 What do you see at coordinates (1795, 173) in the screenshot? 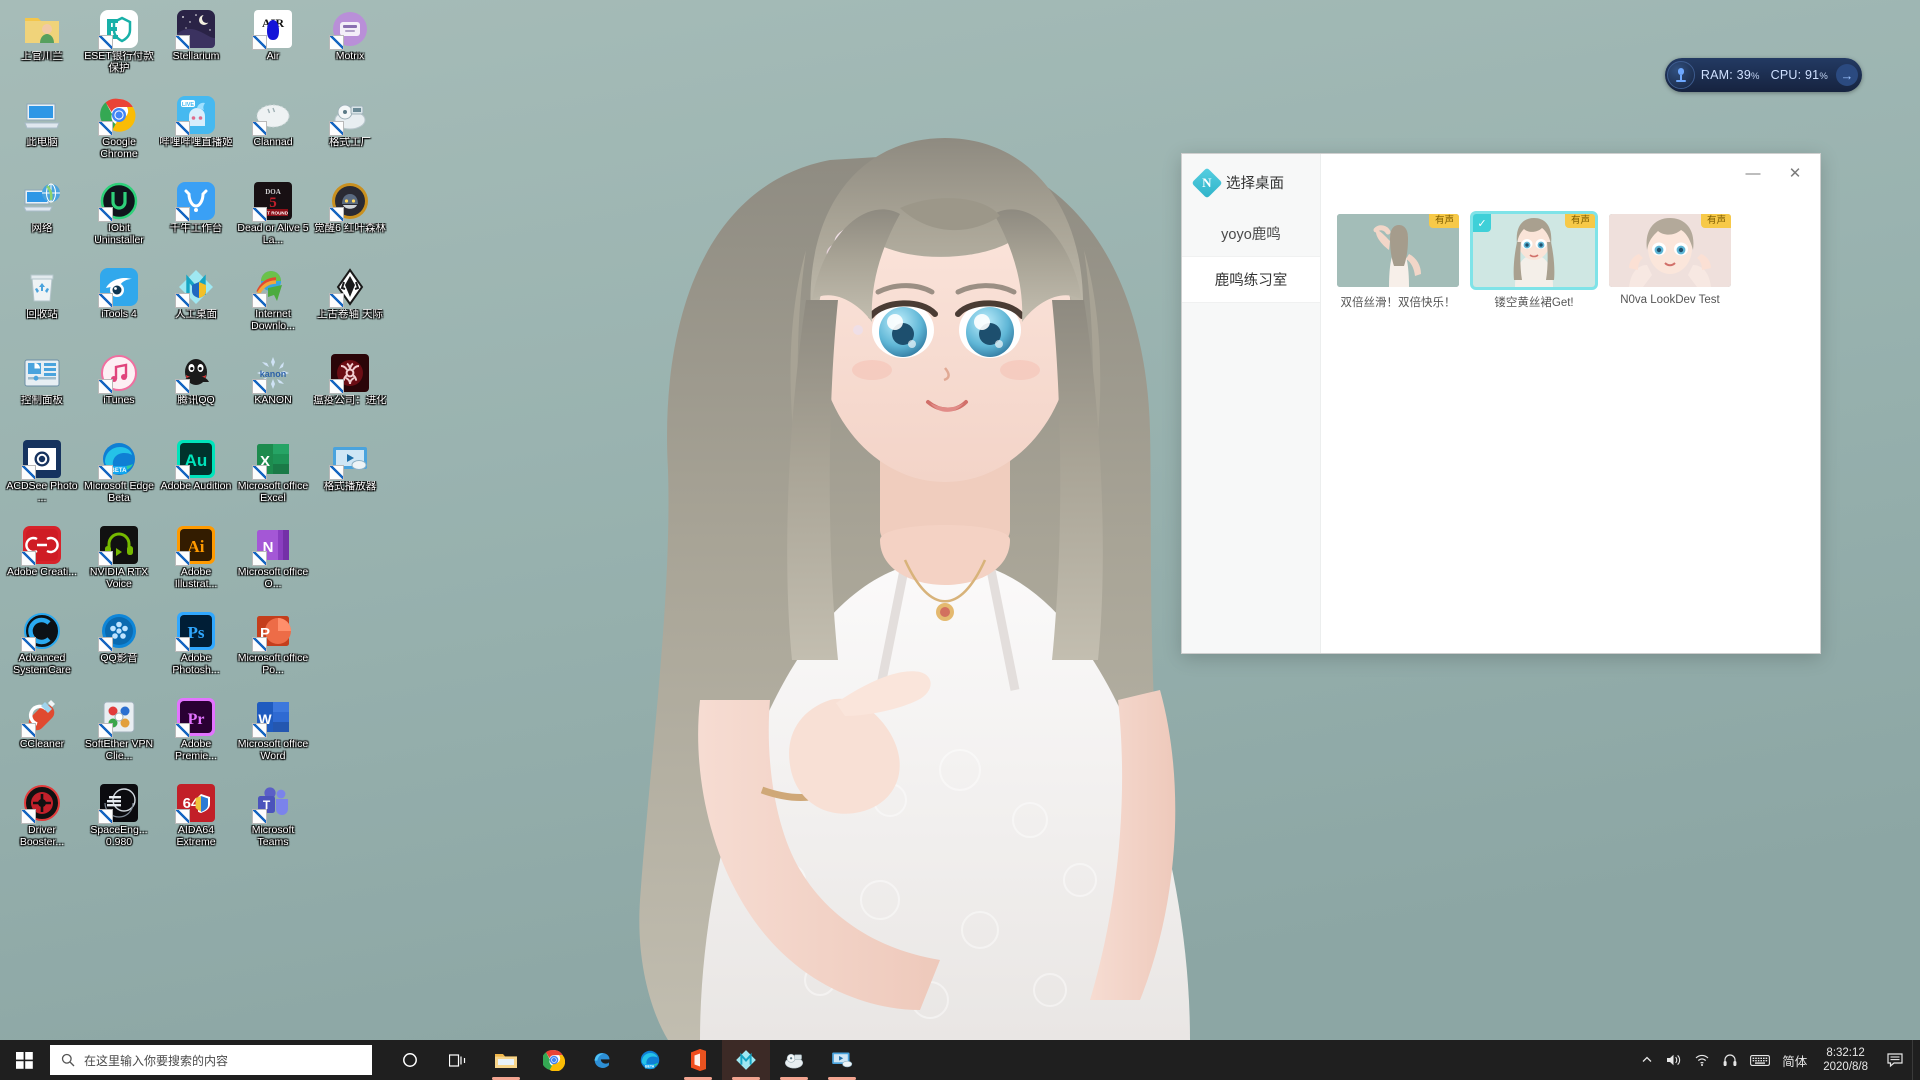
I see `close-button: ✕` at bounding box center [1795, 173].